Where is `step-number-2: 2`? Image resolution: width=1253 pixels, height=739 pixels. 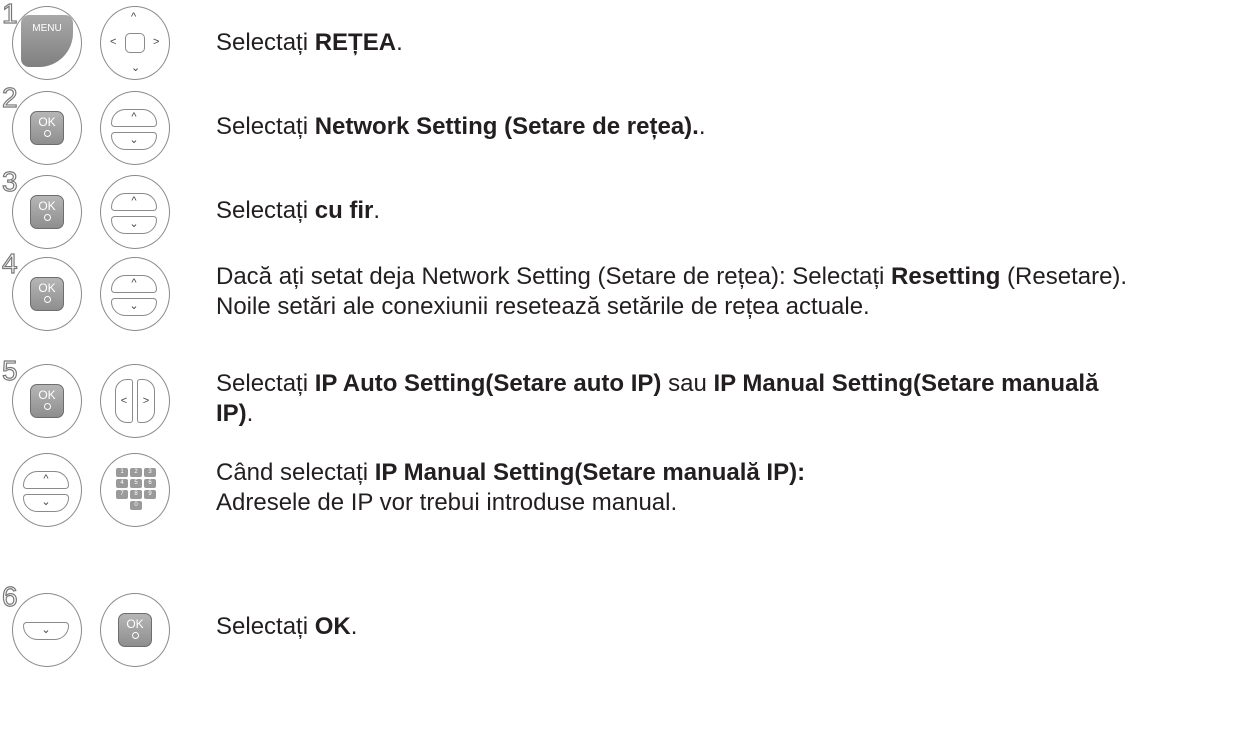
step-number-2: 2 is located at coordinates (9, 97).